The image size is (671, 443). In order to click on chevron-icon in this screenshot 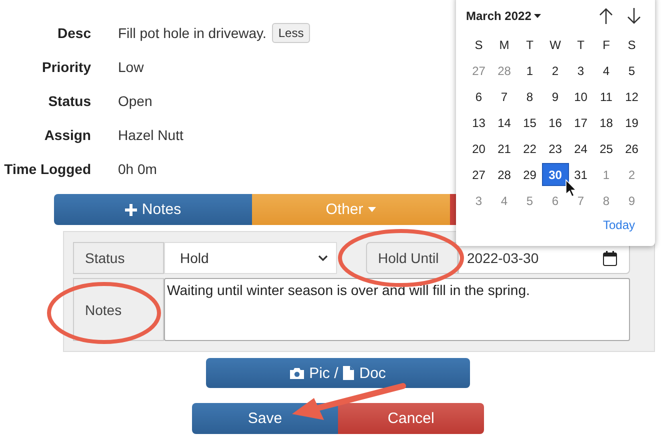, I will do `click(323, 258)`.